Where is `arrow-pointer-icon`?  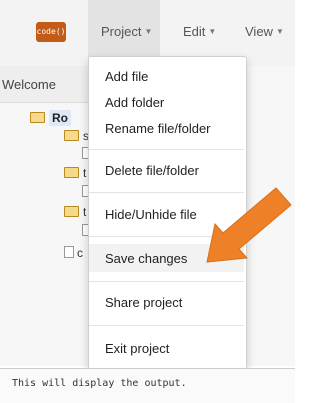
arrow-pointer-icon is located at coordinates (249, 225).